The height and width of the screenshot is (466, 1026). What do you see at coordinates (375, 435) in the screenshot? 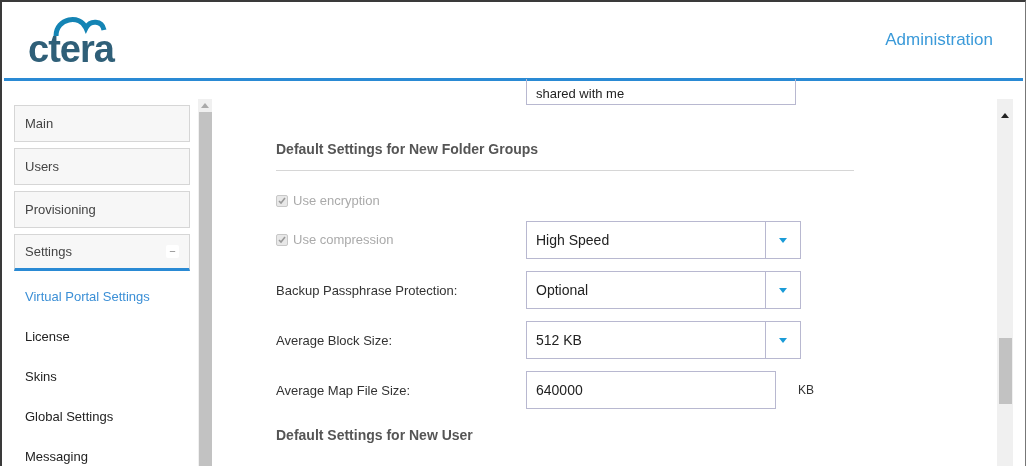
I see `section-heading: Default Settings for New User` at bounding box center [375, 435].